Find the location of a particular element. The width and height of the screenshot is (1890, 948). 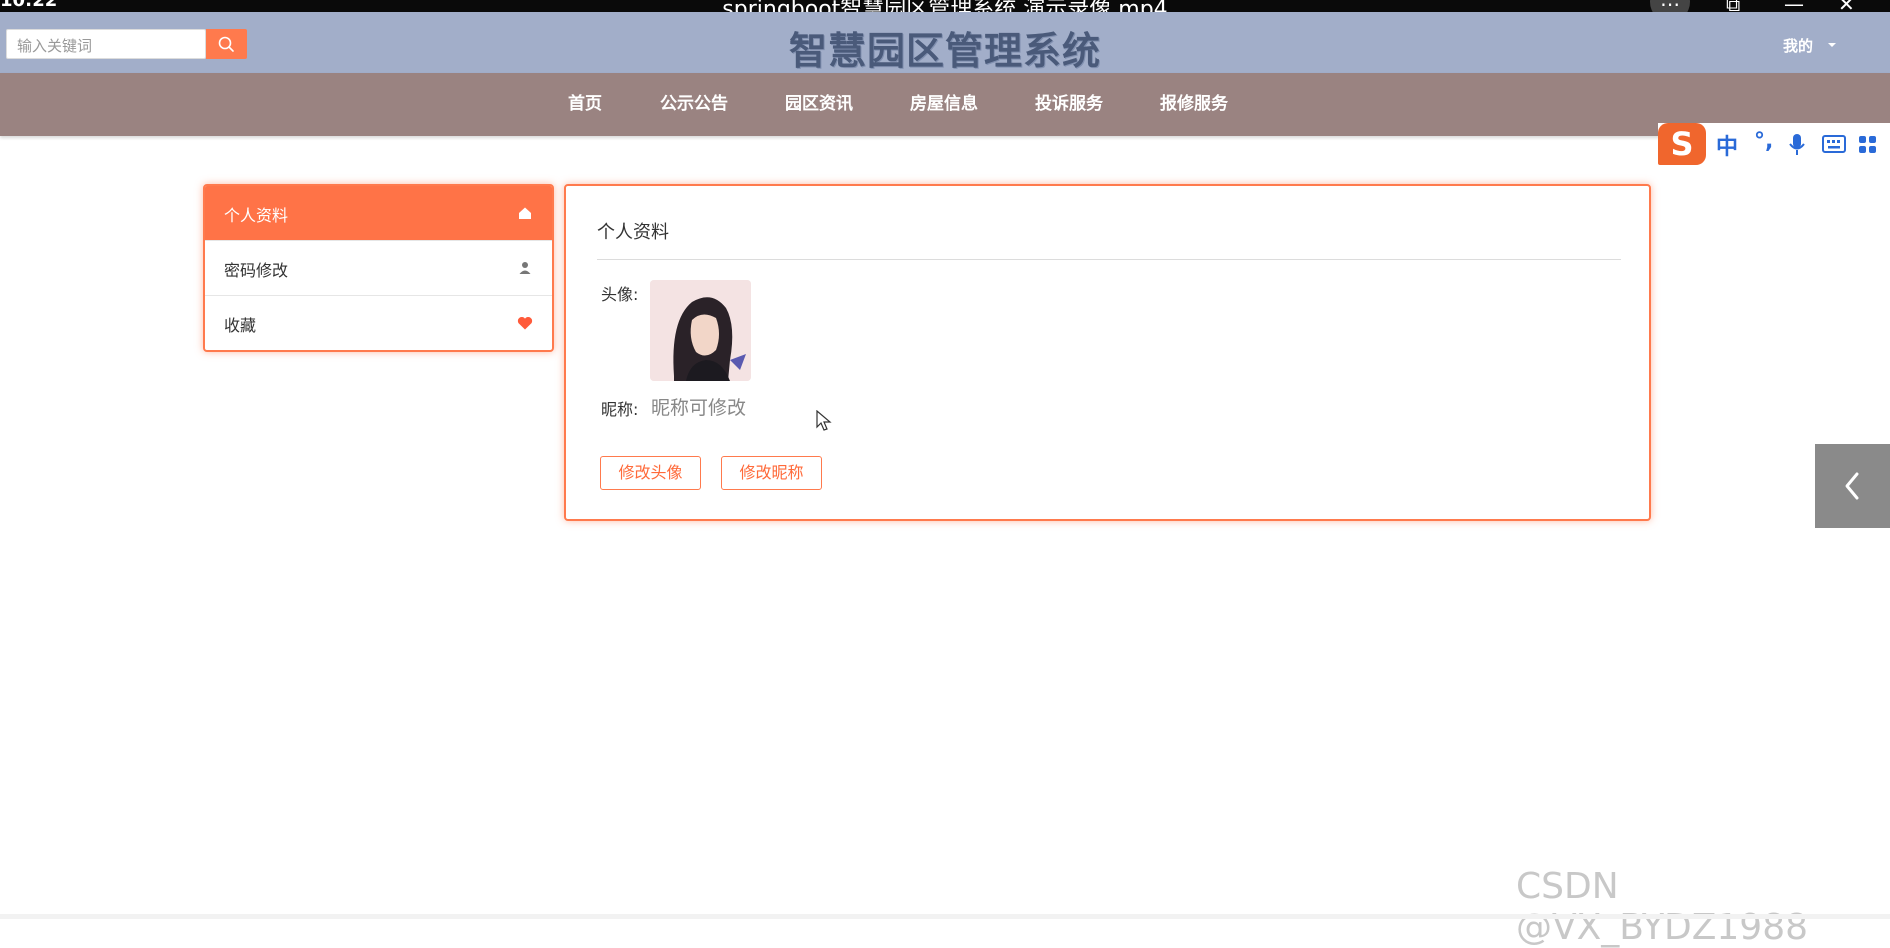

my-menu: 我的 is located at coordinates (1798, 45).